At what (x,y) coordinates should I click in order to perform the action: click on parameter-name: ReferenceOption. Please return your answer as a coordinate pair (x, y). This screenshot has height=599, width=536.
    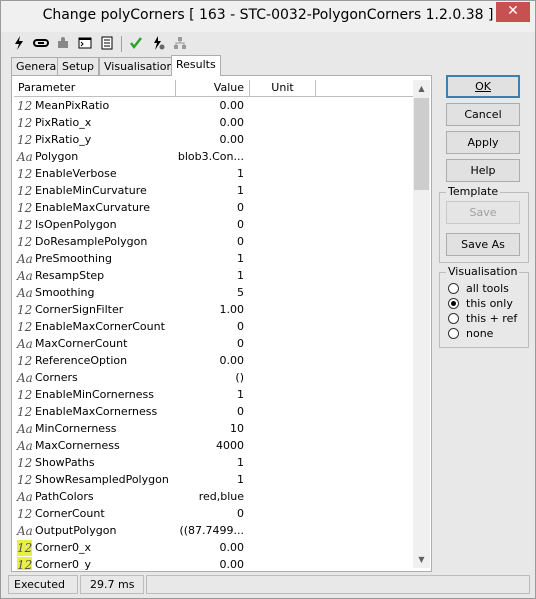
    Looking at the image, I should click on (81, 360).